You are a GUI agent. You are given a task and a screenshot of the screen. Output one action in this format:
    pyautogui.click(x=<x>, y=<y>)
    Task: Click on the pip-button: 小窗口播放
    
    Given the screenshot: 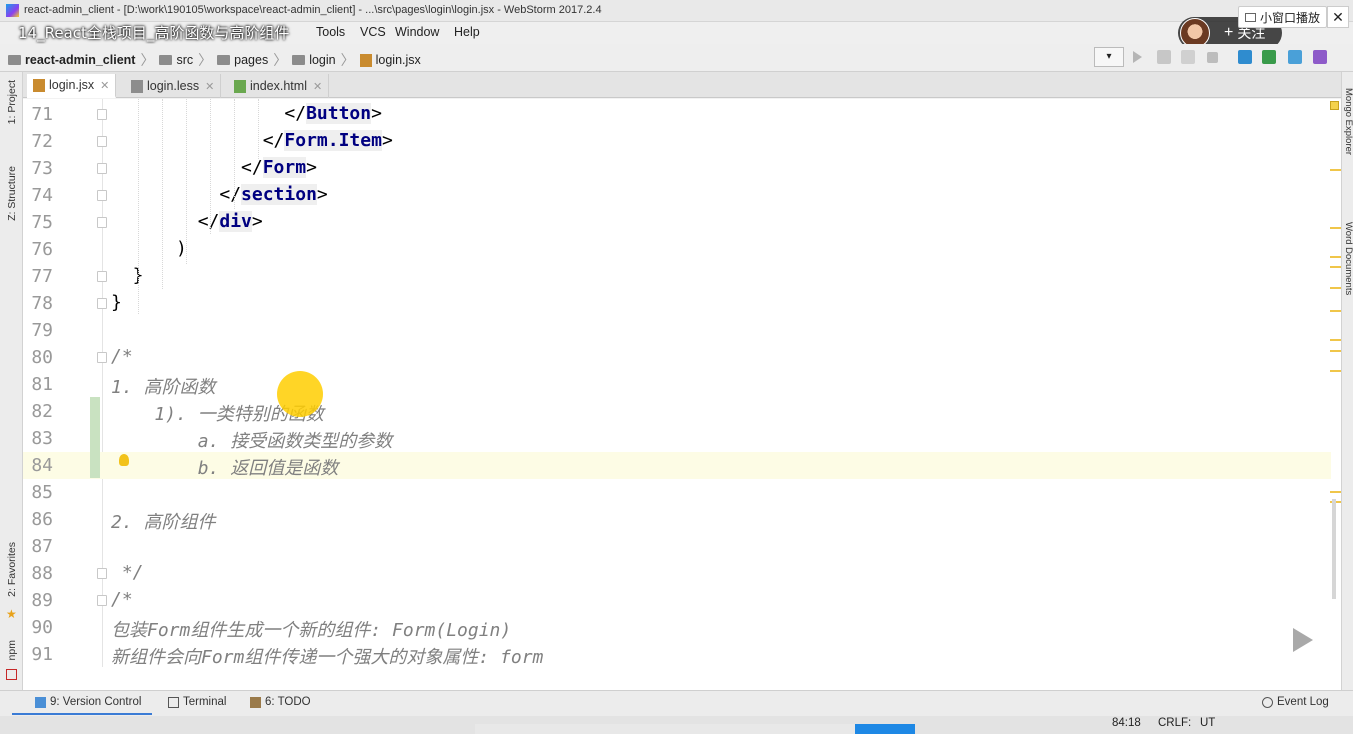 What is the action you would take?
    pyautogui.click(x=1282, y=17)
    